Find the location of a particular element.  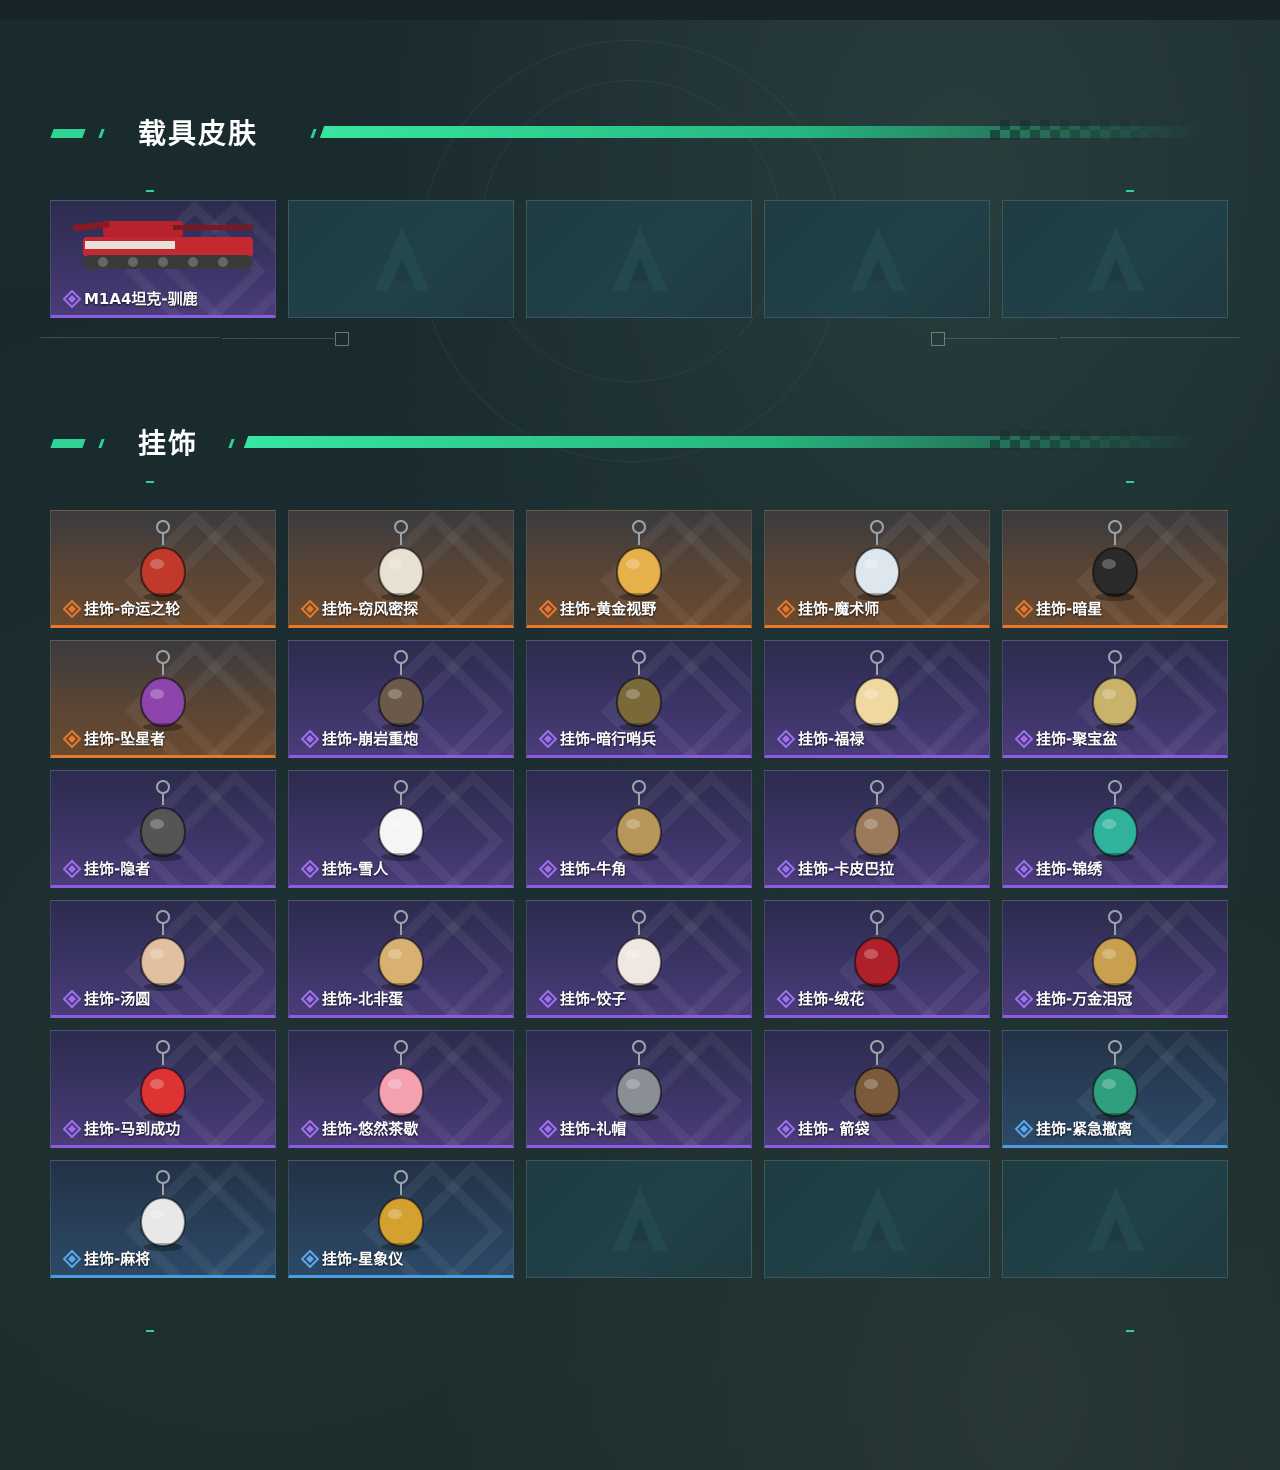

item-label: 挂饰-命运之轮 is located at coordinates (132, 609).